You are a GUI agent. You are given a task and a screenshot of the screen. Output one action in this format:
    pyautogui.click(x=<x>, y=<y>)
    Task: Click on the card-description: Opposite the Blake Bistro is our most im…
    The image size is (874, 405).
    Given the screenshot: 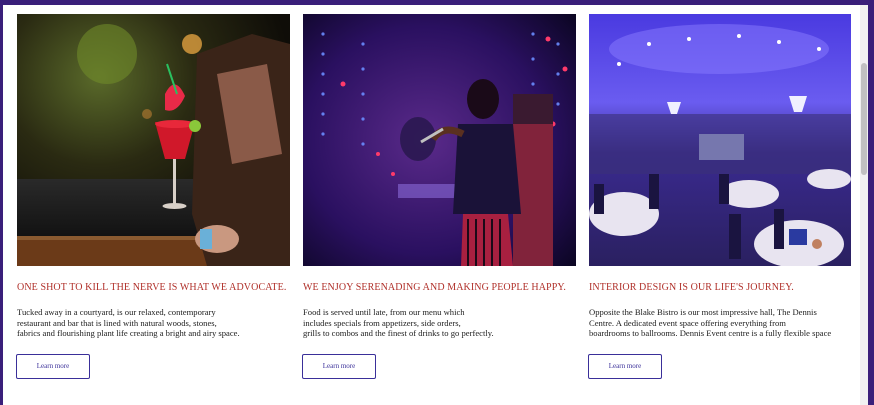 What is the action you would take?
    pyautogui.click(x=710, y=323)
    